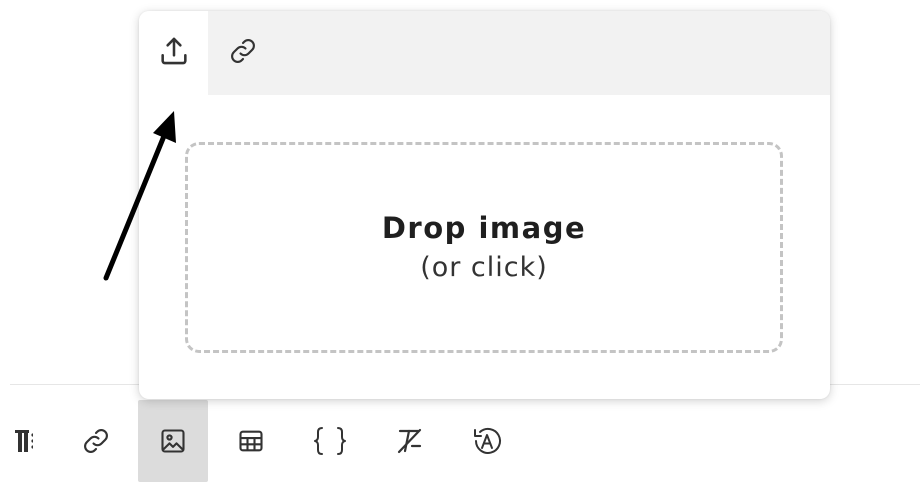 The width and height of the screenshot is (920, 490). I want to click on paragraph-format-button, so click(24, 441).